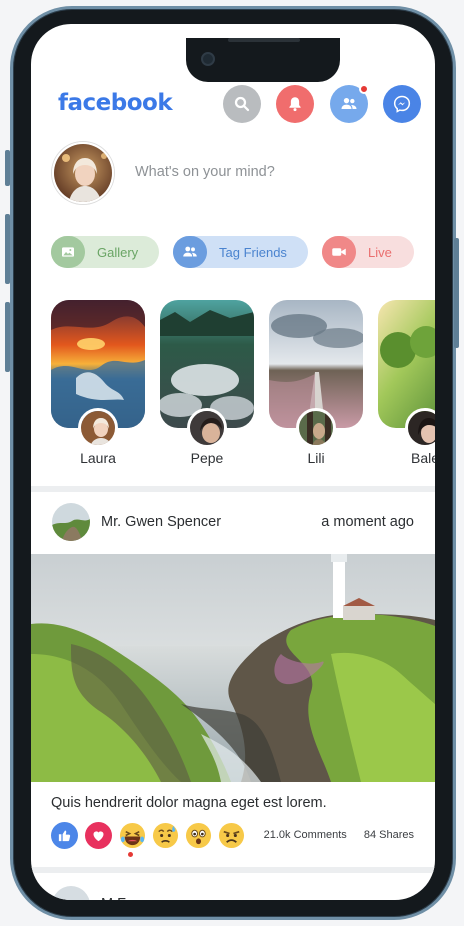  I want to click on video-icon, so click(339, 252).